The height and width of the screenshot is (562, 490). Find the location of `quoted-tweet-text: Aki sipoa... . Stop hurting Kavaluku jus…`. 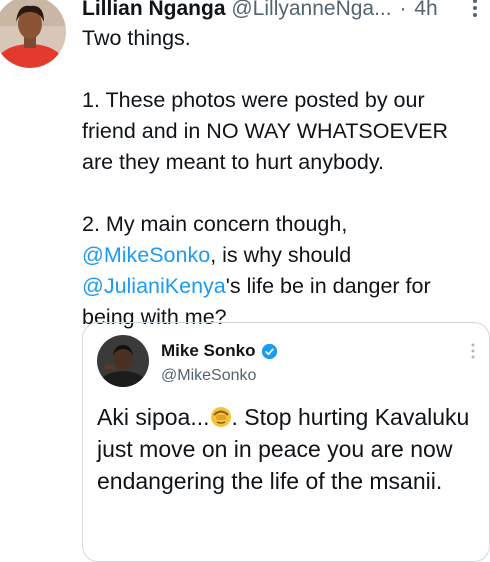

quoted-tweet-text: Aki sipoa... . Stop hurting Kavaluku jus… is located at coordinates (287, 449).